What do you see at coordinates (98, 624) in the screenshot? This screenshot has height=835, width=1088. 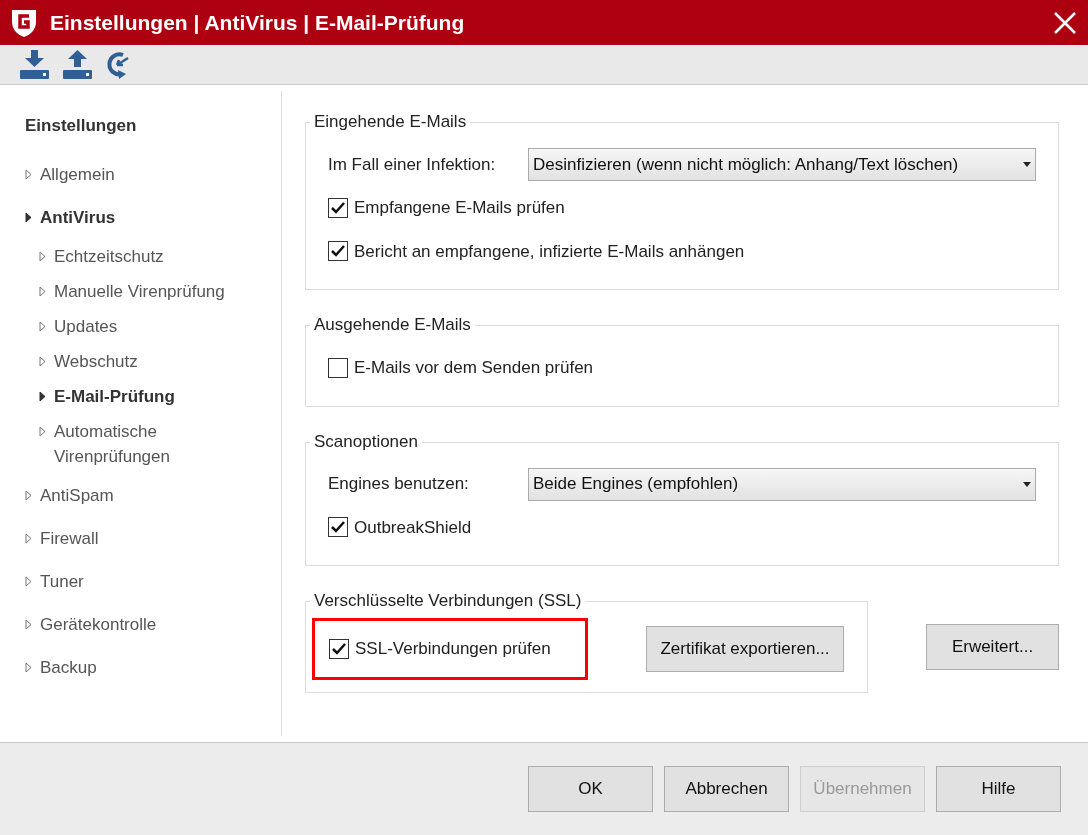 I see `sidebar-item: Gerätekontrolle` at bounding box center [98, 624].